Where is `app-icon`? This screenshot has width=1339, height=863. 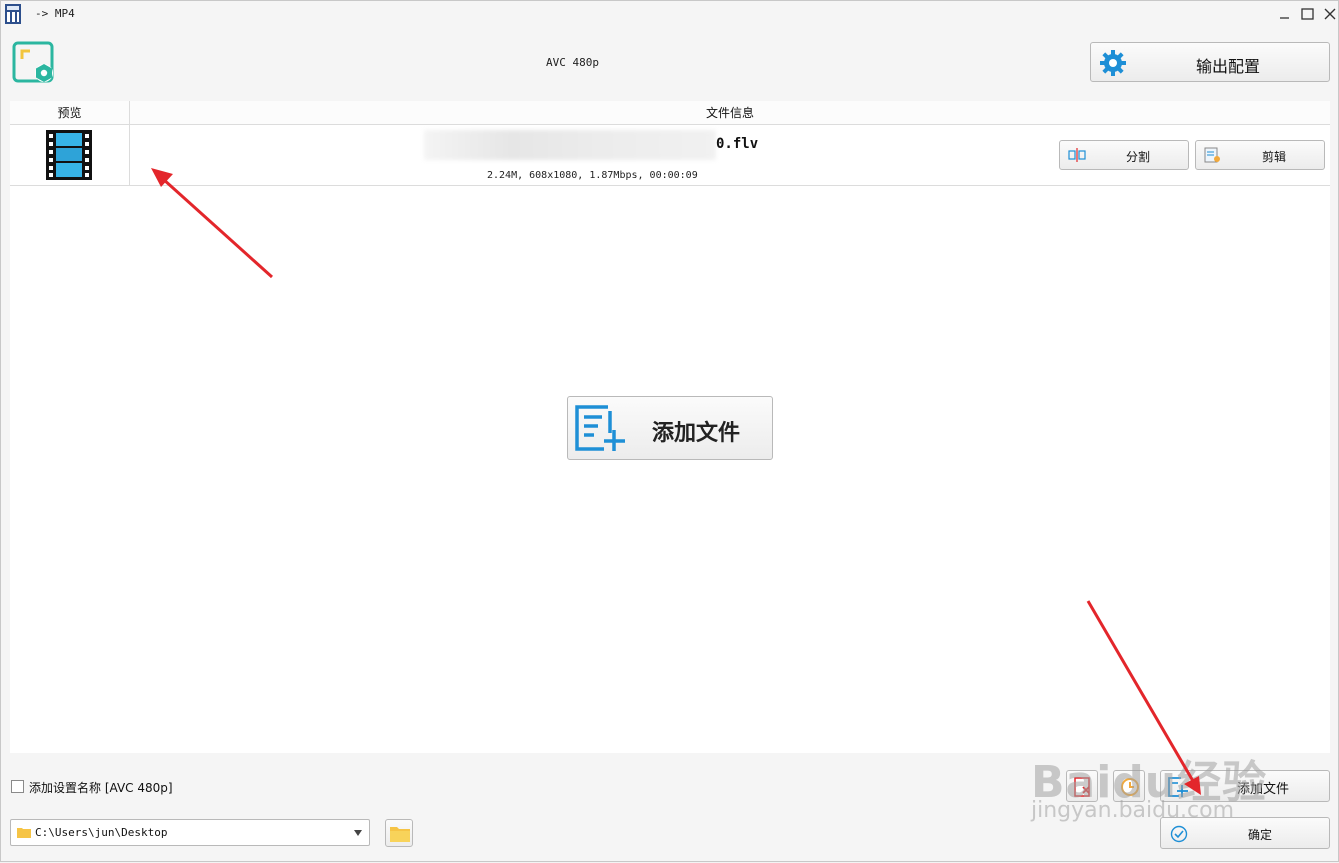 app-icon is located at coordinates (13, 14).